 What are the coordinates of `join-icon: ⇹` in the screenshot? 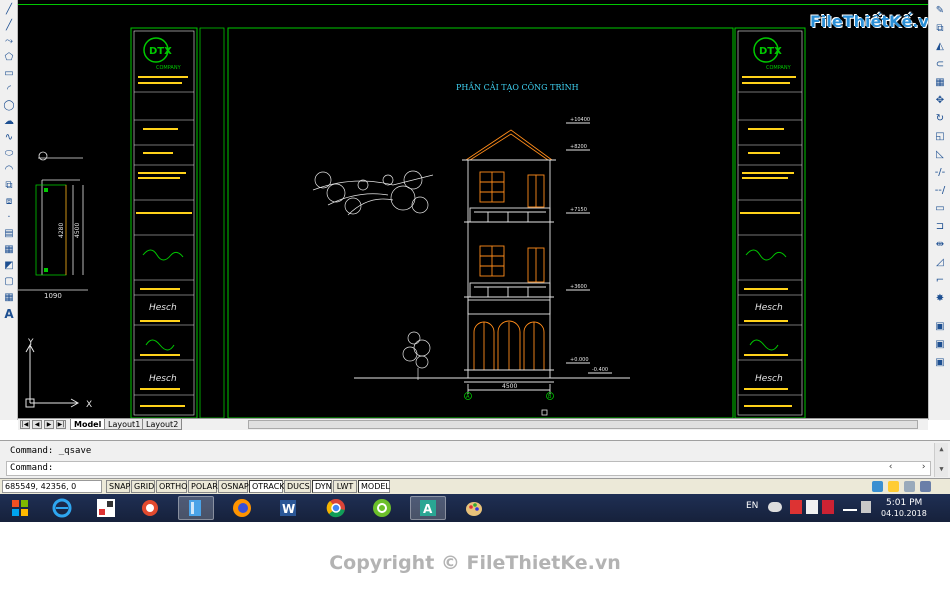 It's located at (940, 244).